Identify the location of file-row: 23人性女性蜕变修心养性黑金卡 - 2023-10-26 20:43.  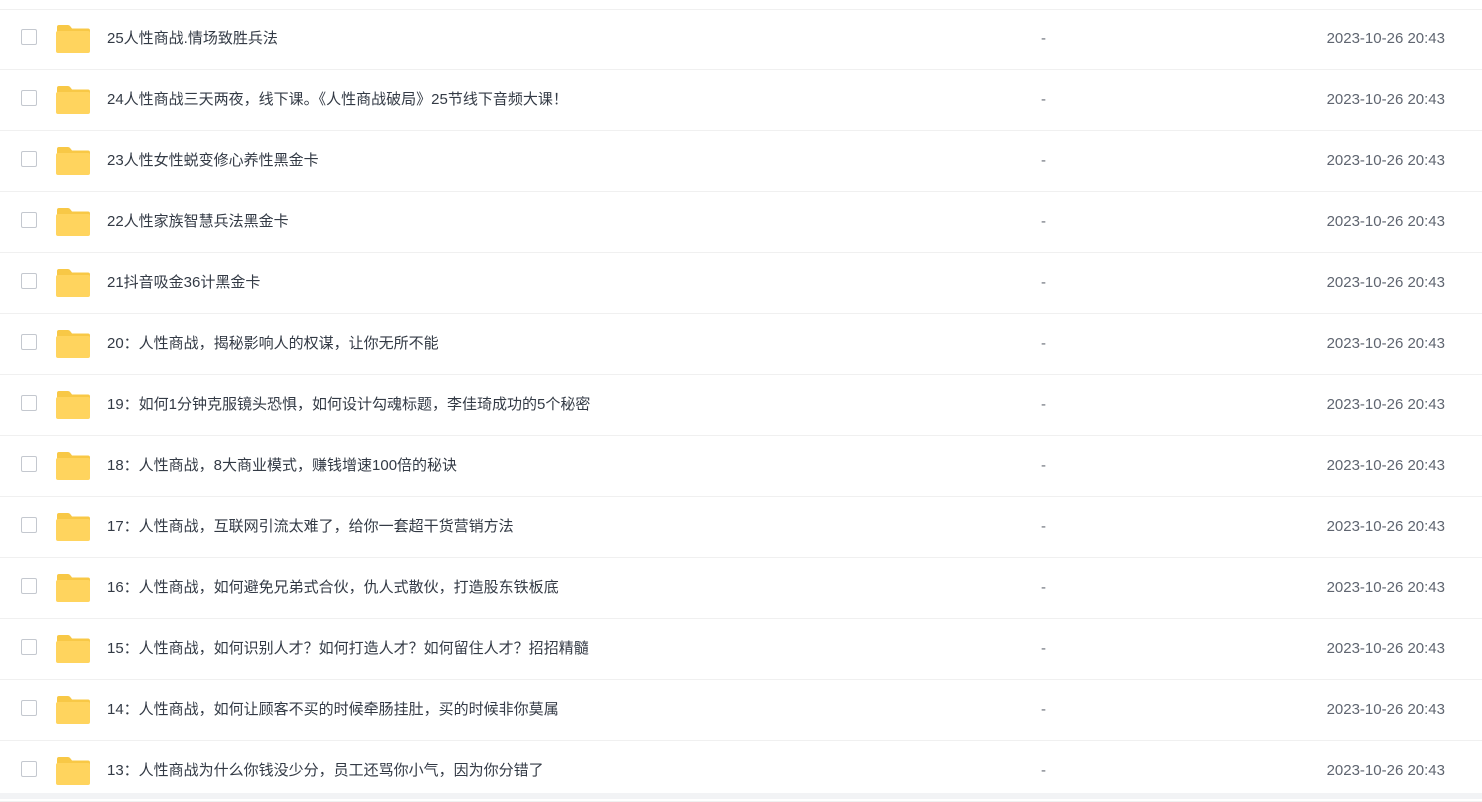
(741, 161).